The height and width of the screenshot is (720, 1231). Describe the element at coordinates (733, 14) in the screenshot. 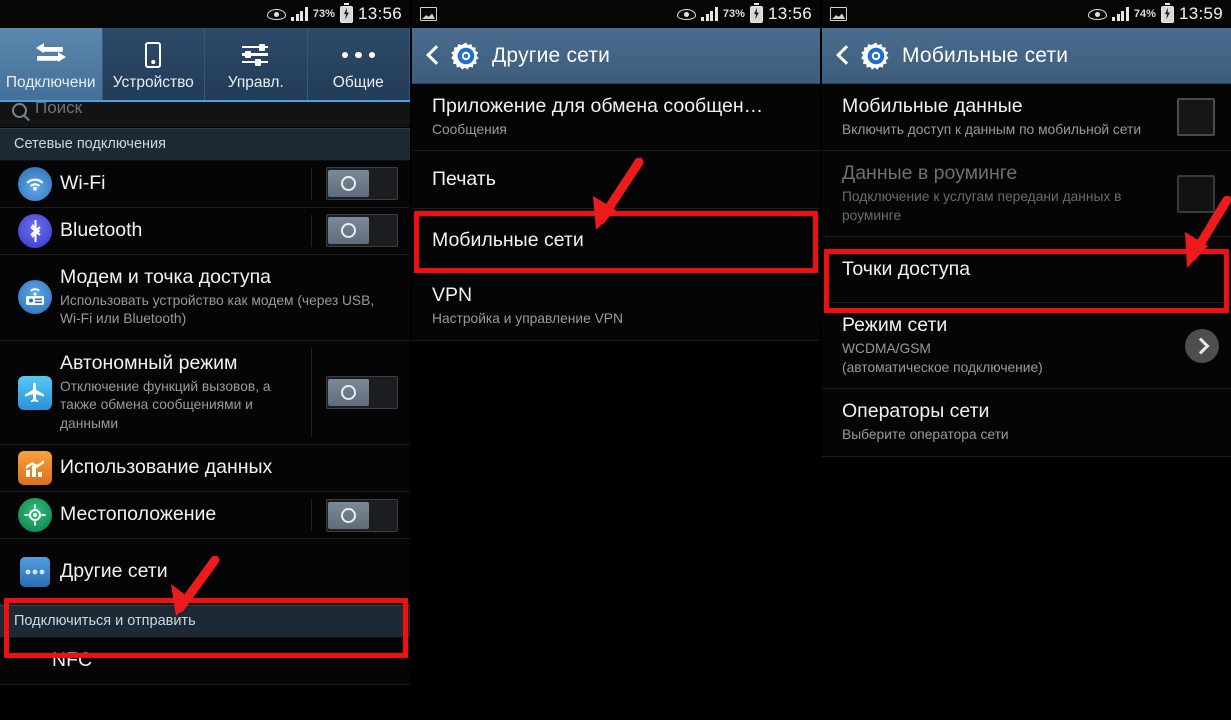

I see `battery-percent-label: 73%` at that location.